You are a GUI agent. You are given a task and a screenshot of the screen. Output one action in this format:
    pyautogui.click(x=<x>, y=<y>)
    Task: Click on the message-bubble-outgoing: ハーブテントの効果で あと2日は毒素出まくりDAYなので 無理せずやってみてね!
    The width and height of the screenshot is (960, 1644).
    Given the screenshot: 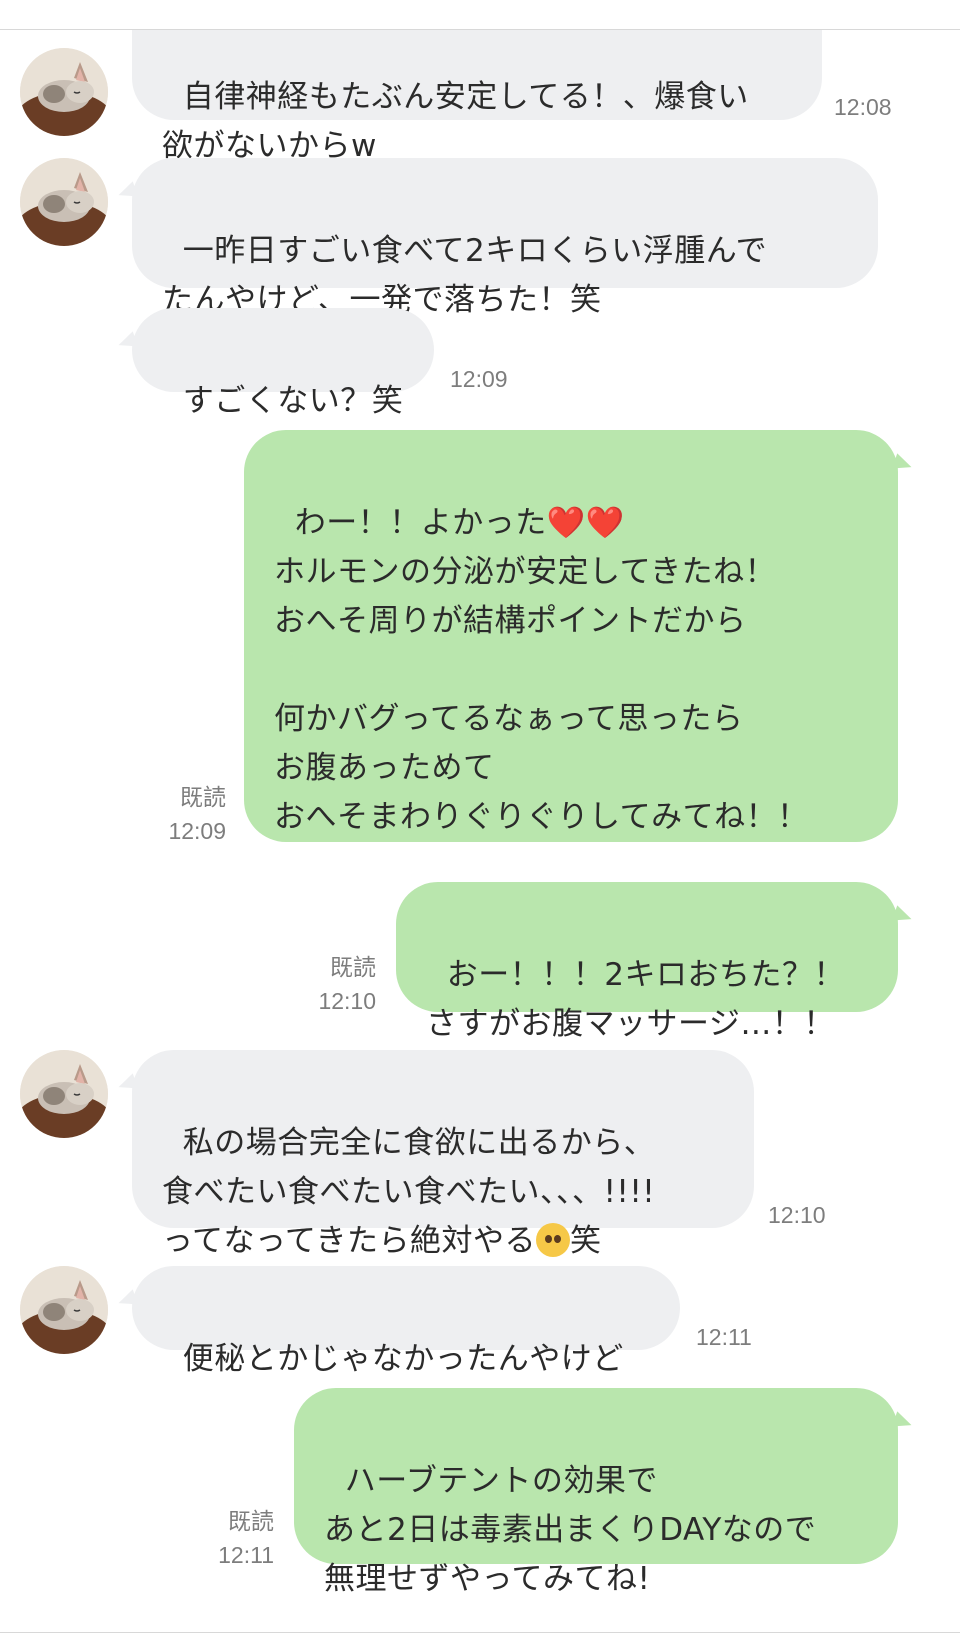 What is the action you would take?
    pyautogui.click(x=596, y=1492)
    